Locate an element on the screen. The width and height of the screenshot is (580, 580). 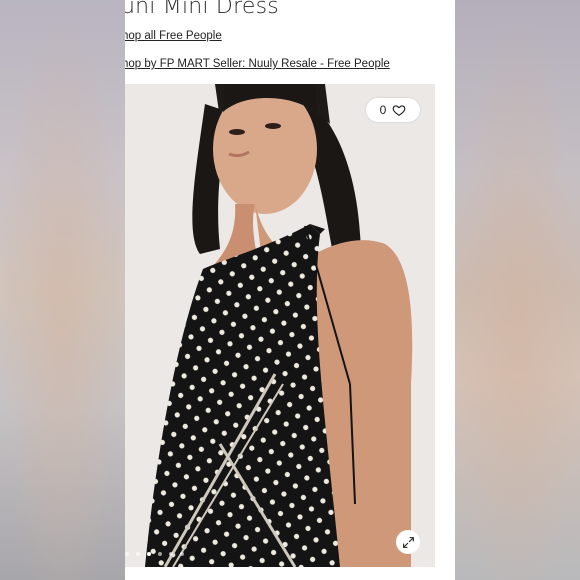
like-button: 0 is located at coordinates (393, 110).